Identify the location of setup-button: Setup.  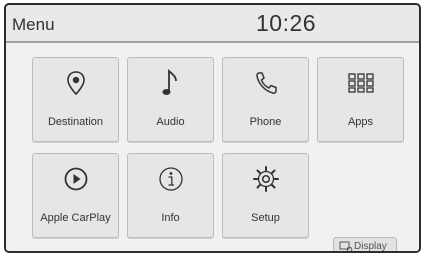
(265, 195).